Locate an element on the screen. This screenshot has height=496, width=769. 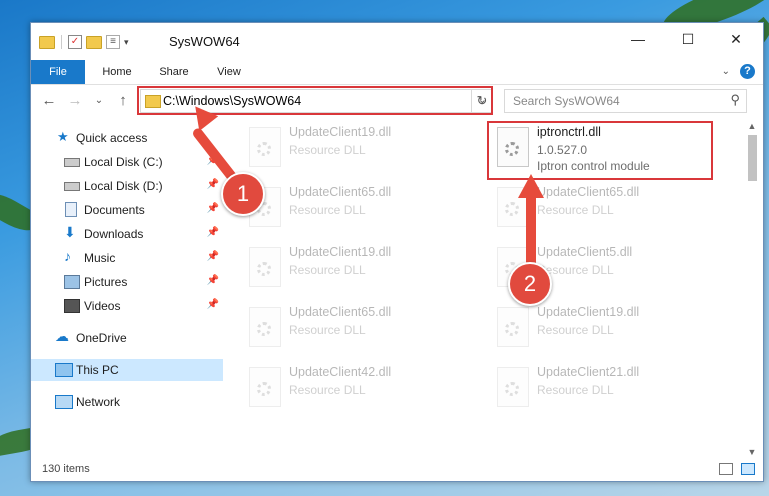
sidebar-item-label: This PC is located at coordinates (97, 370).